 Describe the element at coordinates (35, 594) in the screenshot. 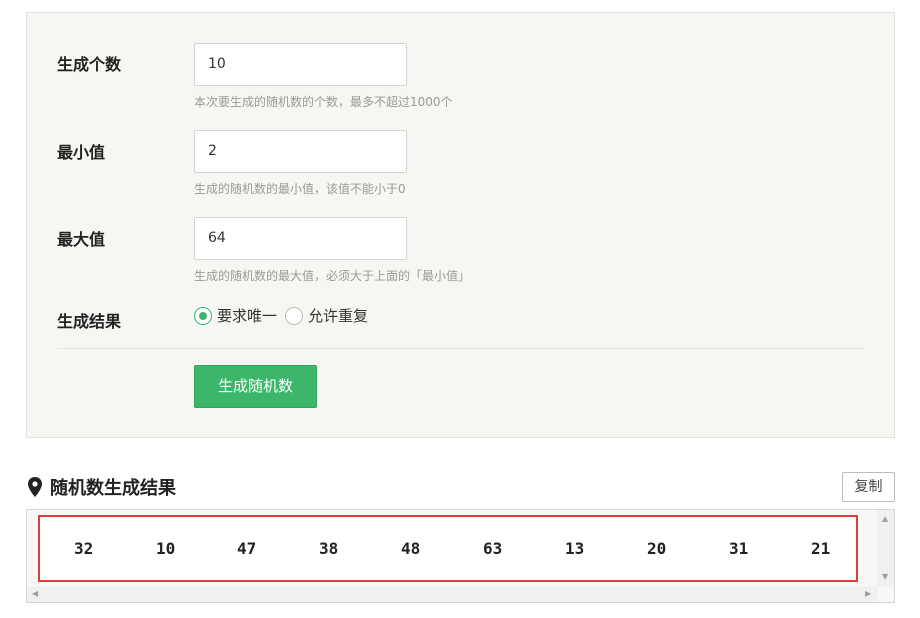

I see `scroll-left-arrow-icon: ◀` at that location.